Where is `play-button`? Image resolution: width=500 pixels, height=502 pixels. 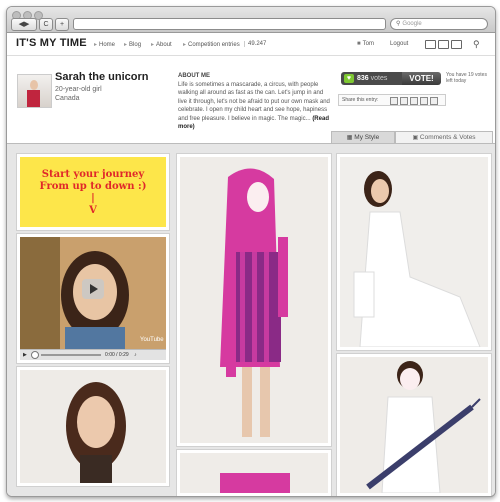
play-button is located at coordinates (93, 289).